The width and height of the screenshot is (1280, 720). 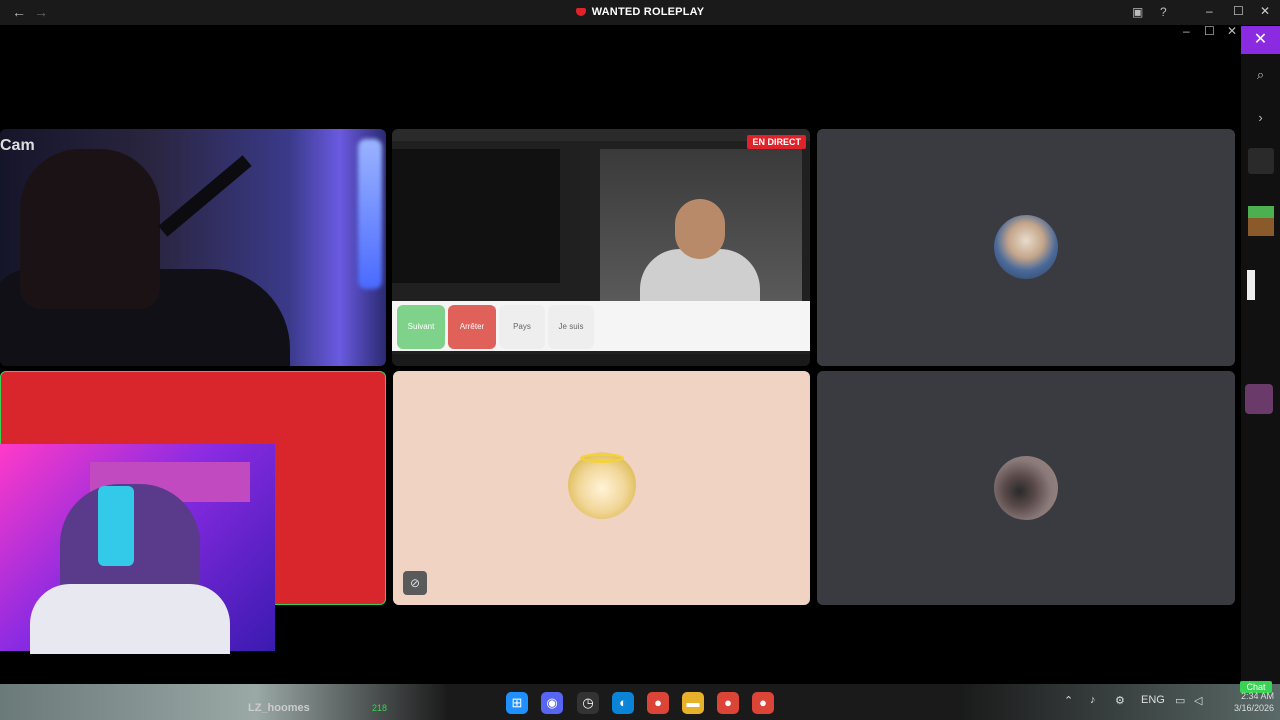 I want to click on shared-country-button: Pays, so click(x=522, y=327).